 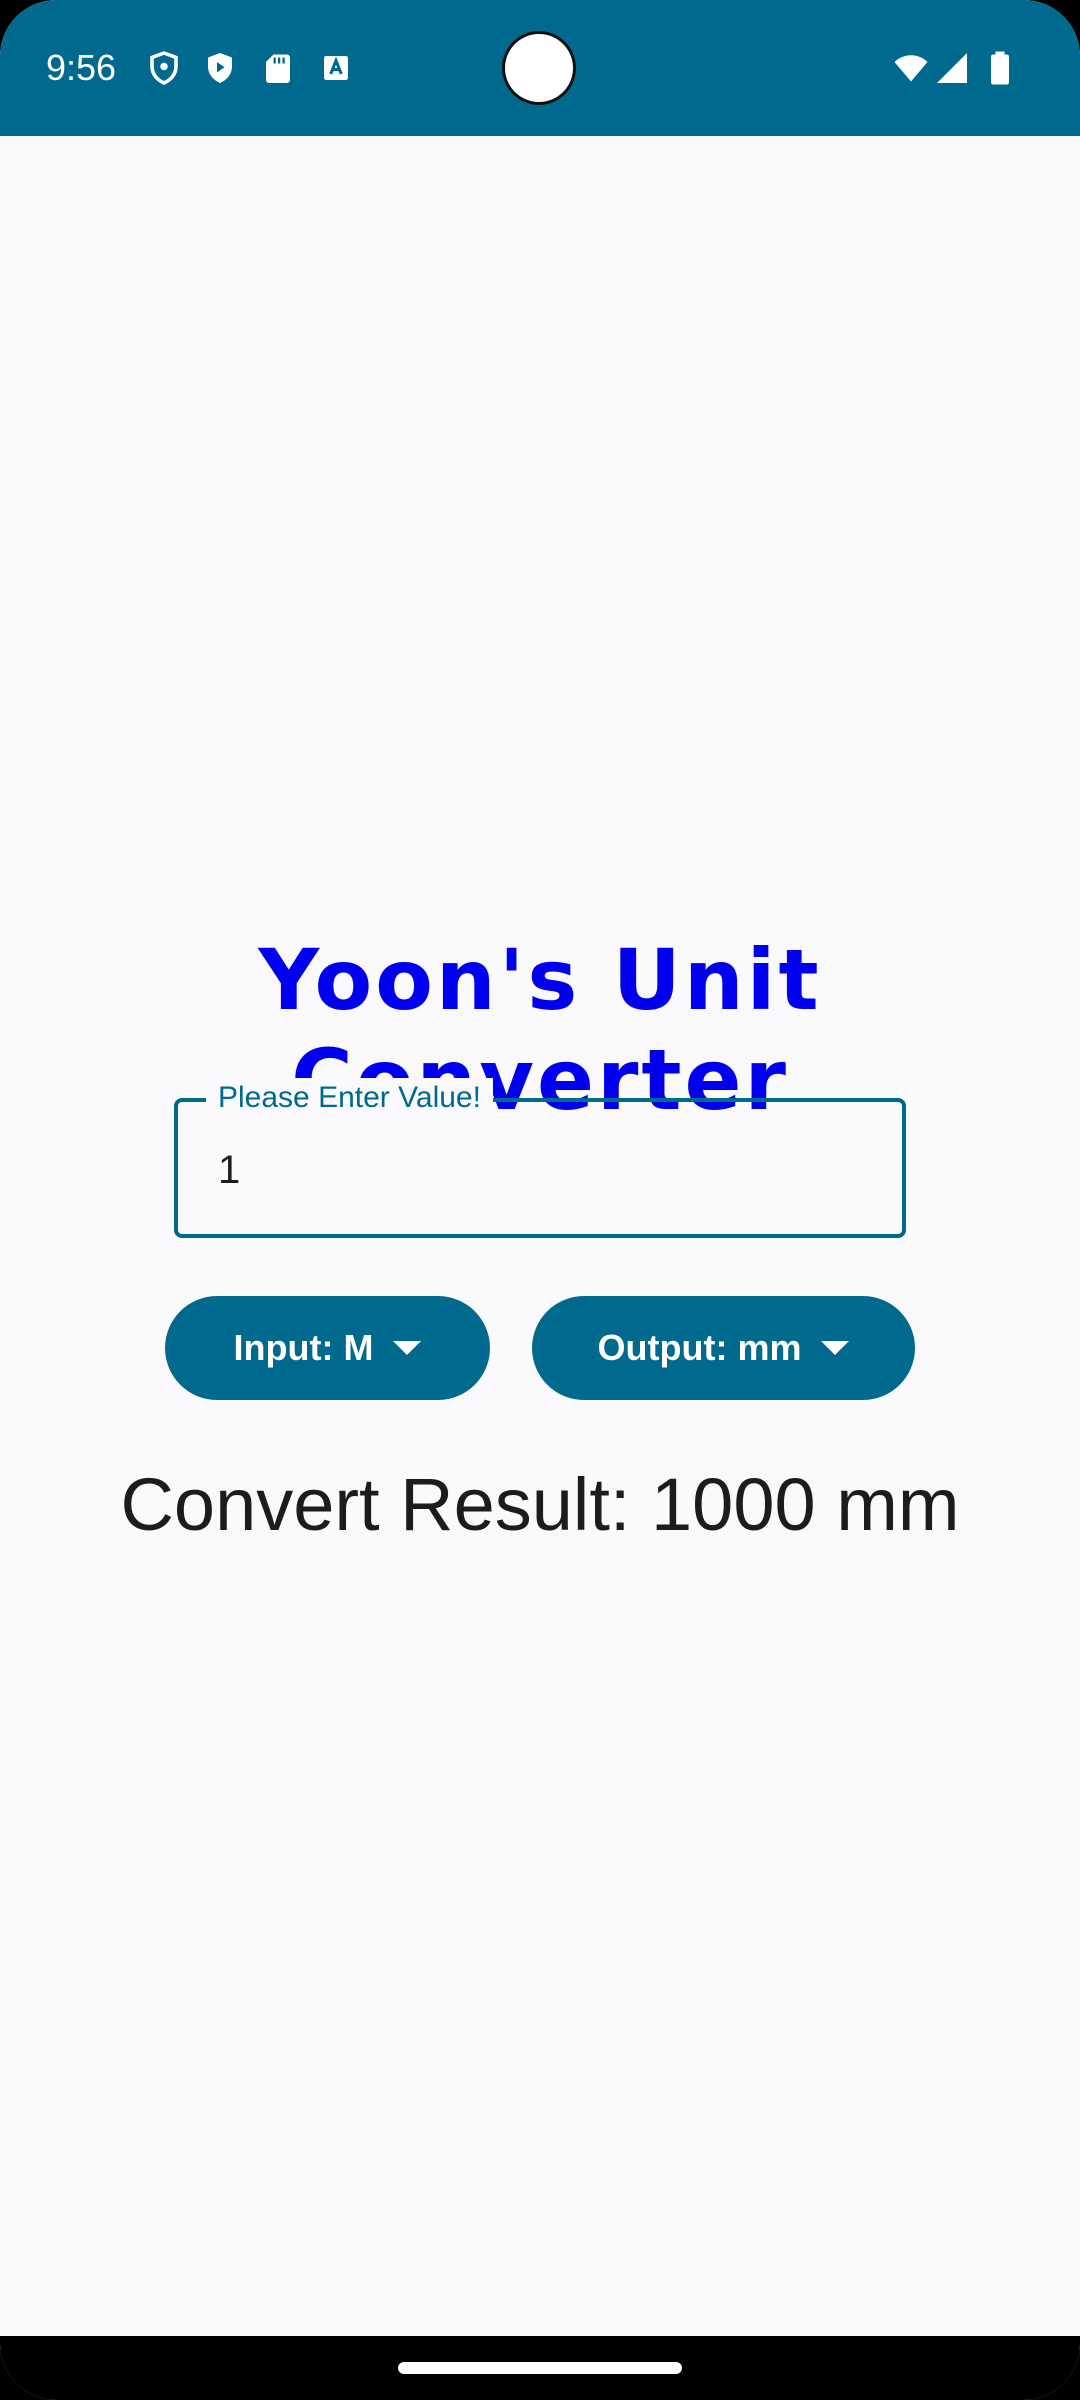 What do you see at coordinates (952, 68) in the screenshot?
I see `cell-signal-icon` at bounding box center [952, 68].